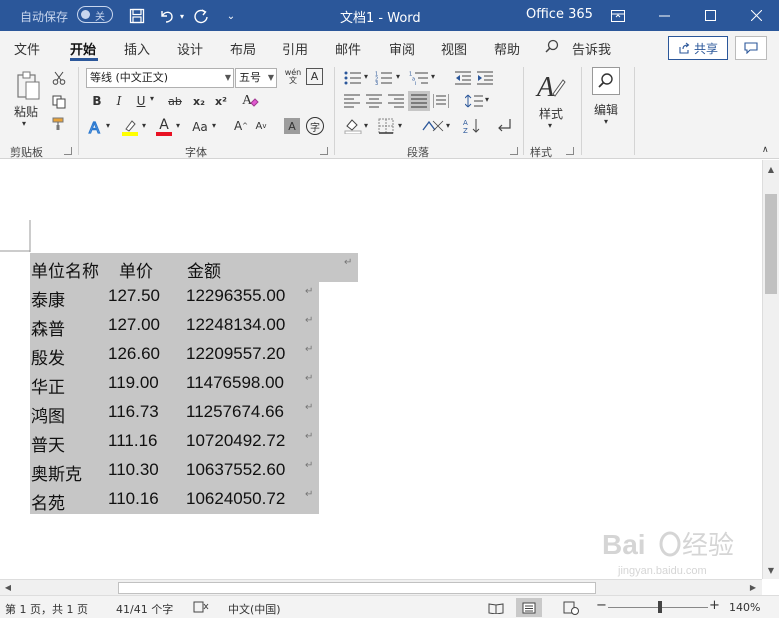 The height and width of the screenshot is (618, 779). Describe the element at coordinates (261, 126) in the screenshot. I see `shrink-font-icon: Av` at that location.